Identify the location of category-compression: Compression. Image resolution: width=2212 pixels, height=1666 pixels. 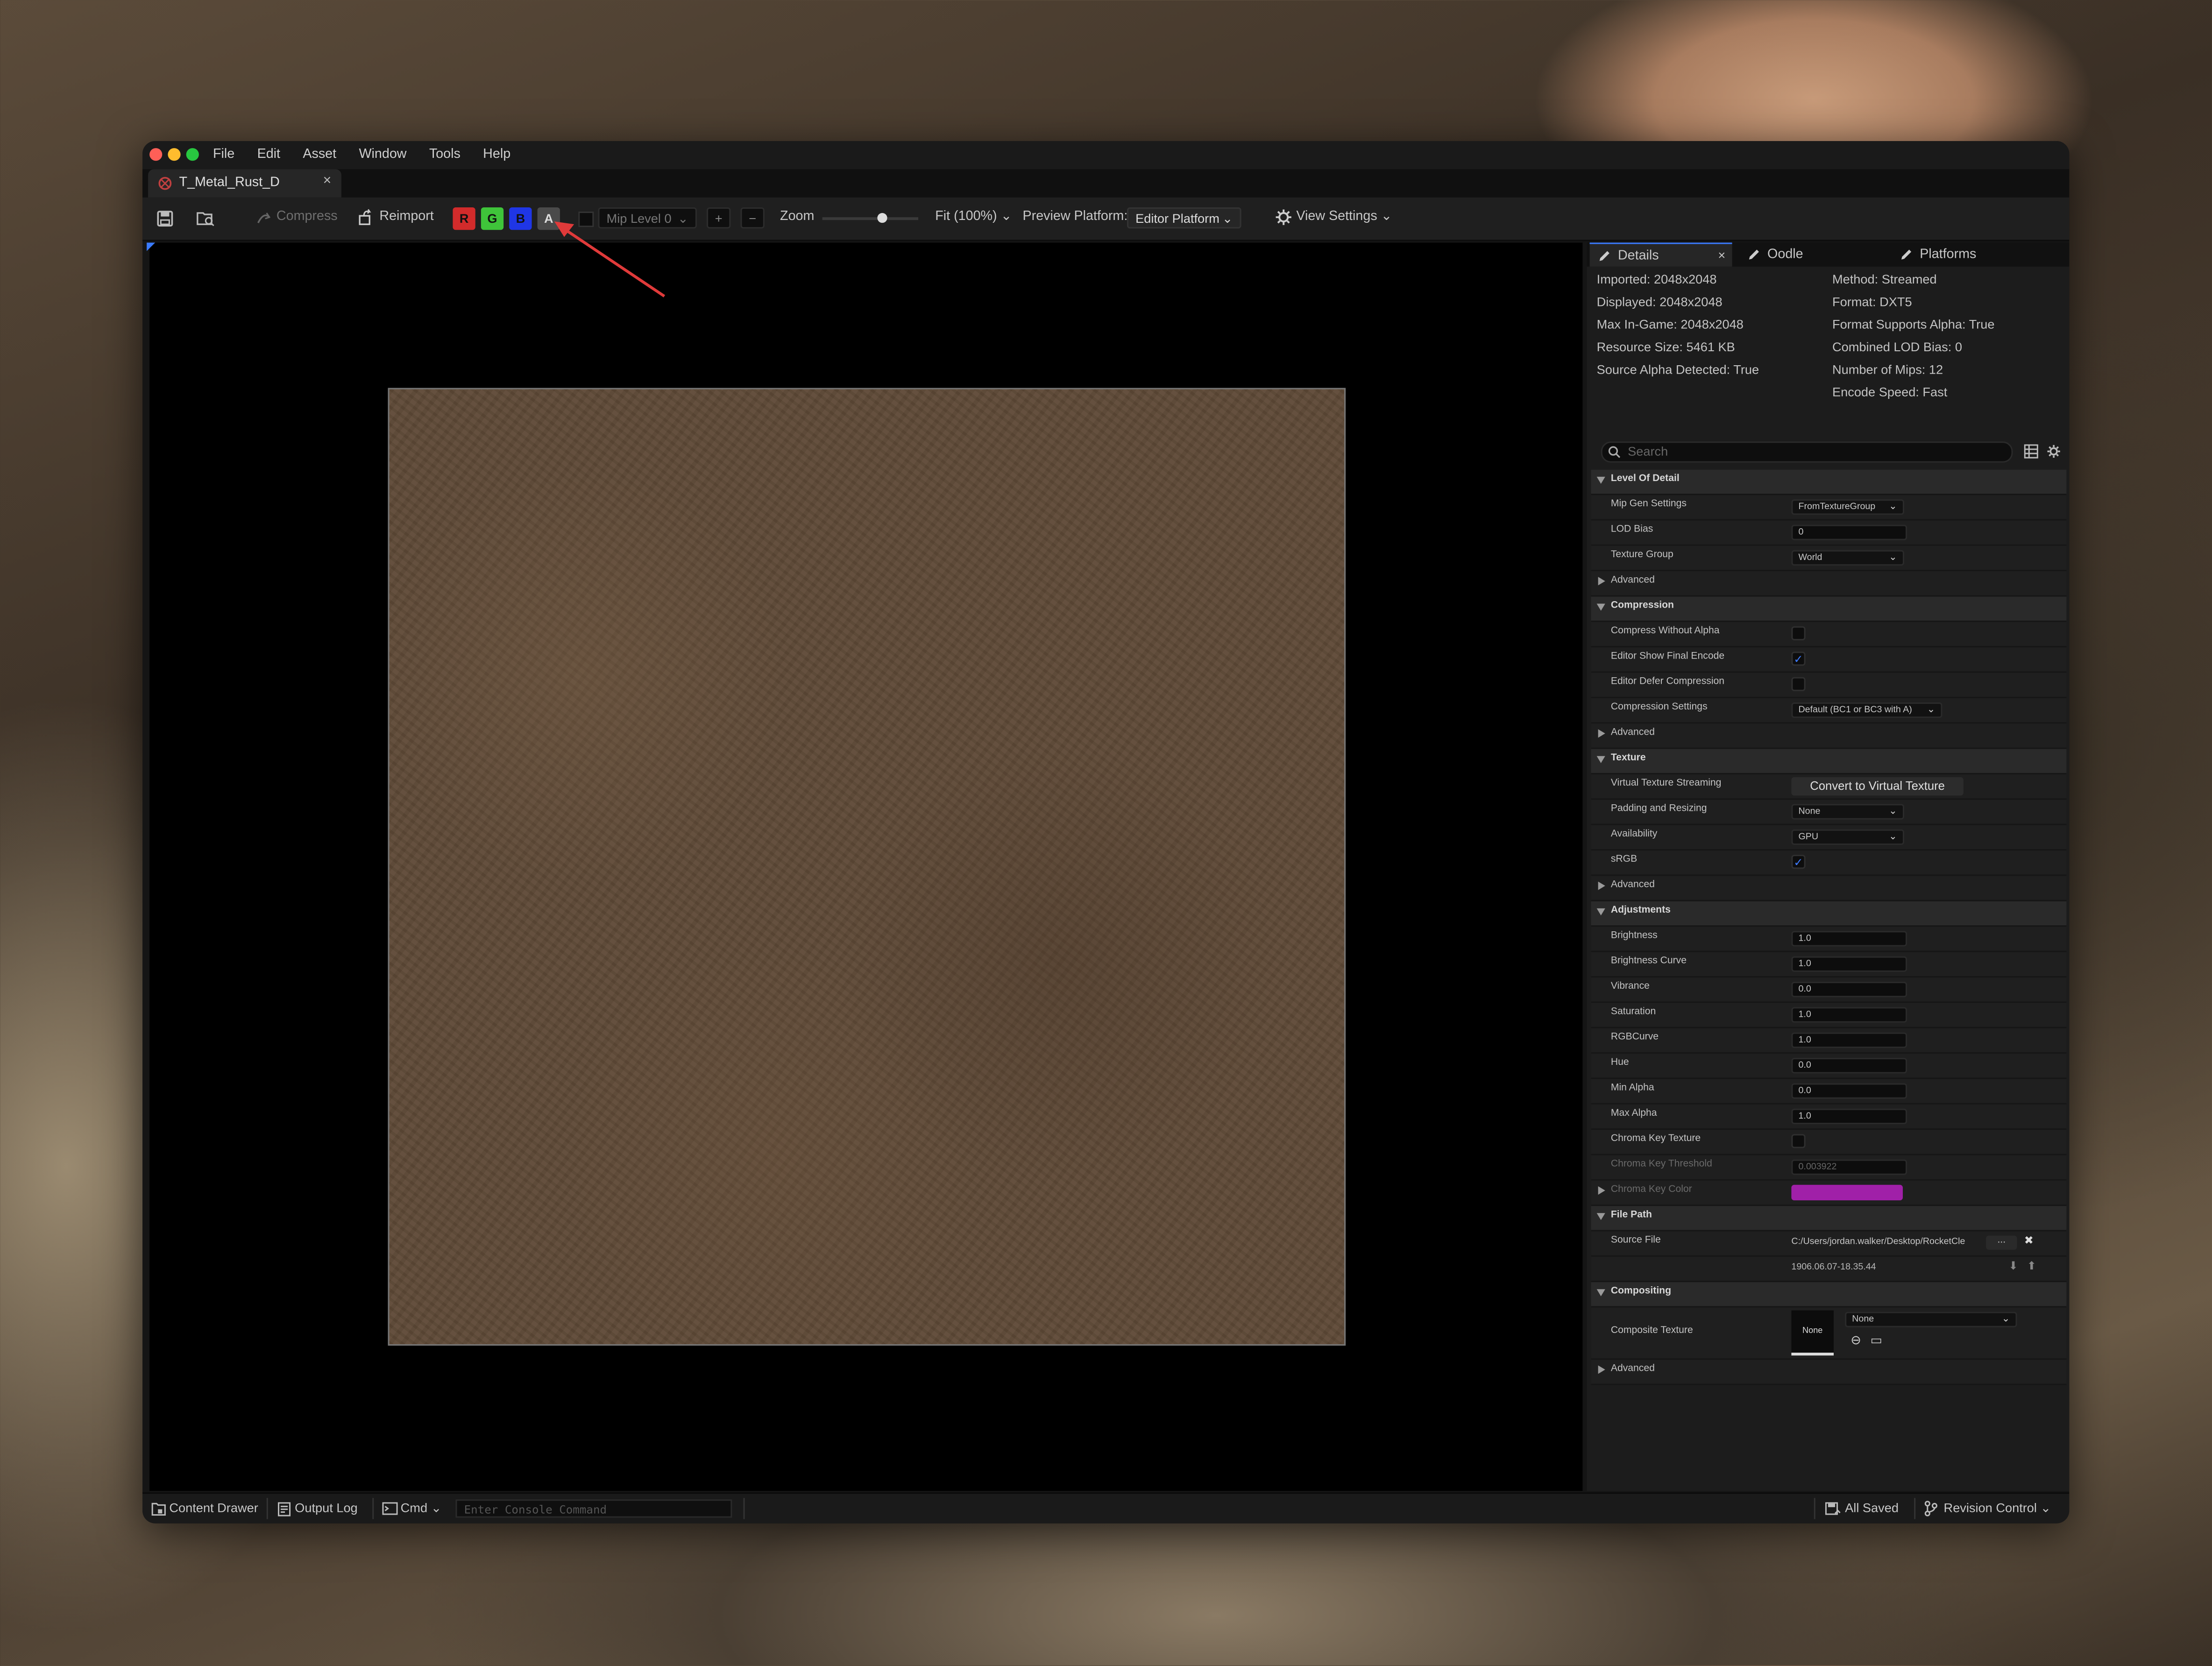
(1829, 609).